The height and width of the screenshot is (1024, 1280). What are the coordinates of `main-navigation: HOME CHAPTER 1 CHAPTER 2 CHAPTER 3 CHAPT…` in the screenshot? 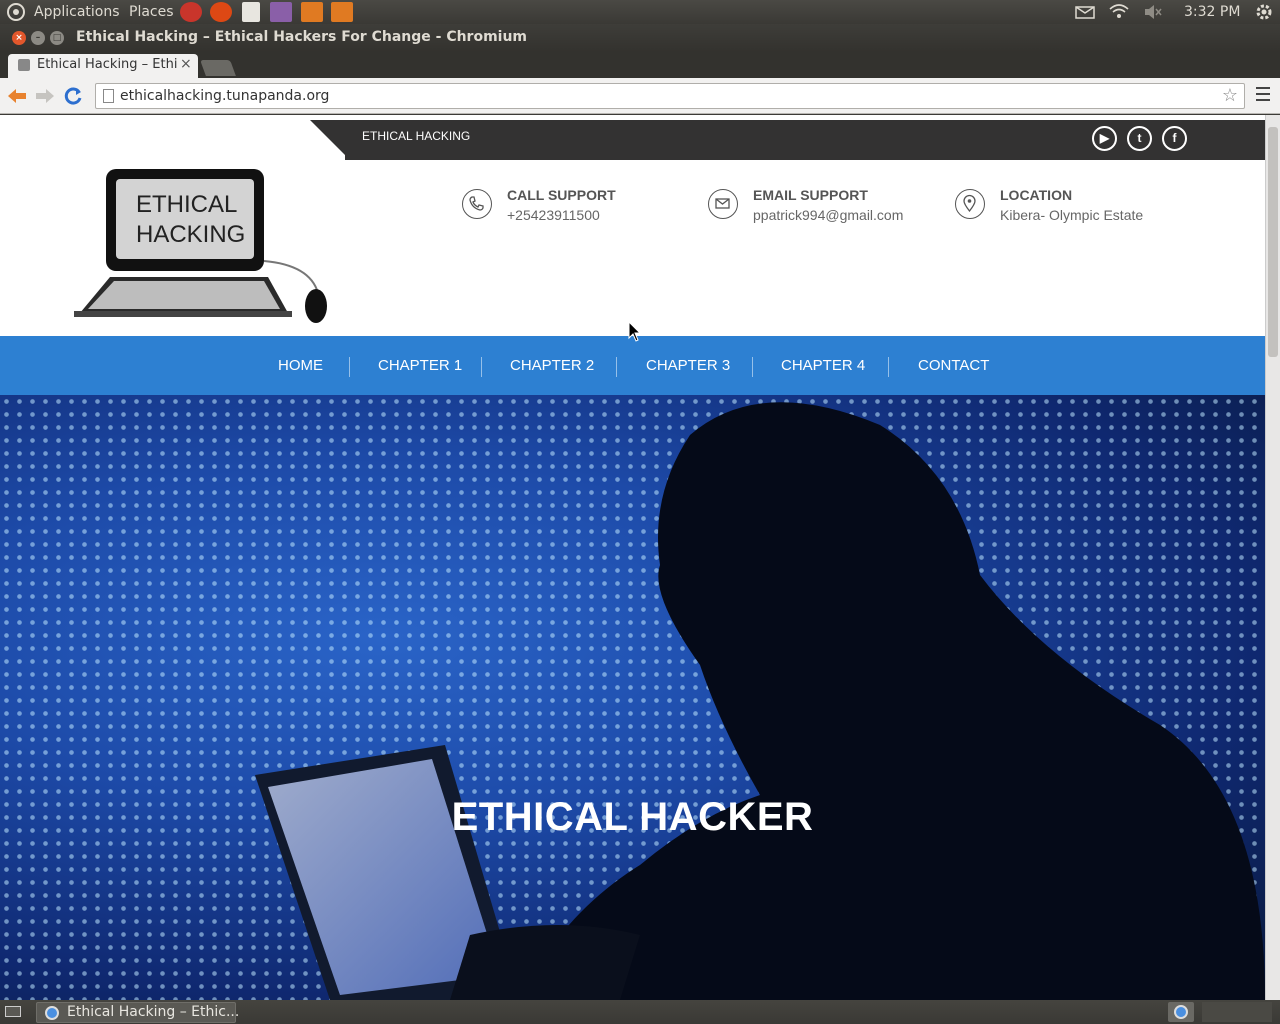 It's located at (632, 365).